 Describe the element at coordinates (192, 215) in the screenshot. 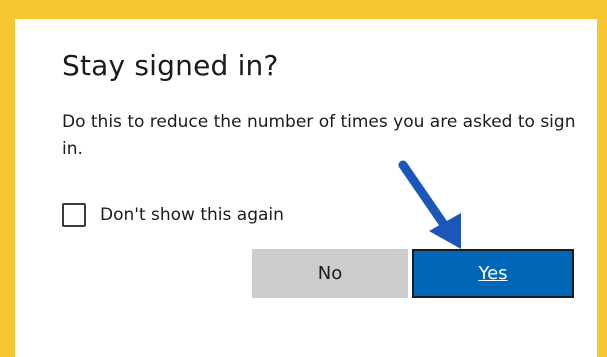

I see `dont-show-again-label: Don't show this again` at that location.